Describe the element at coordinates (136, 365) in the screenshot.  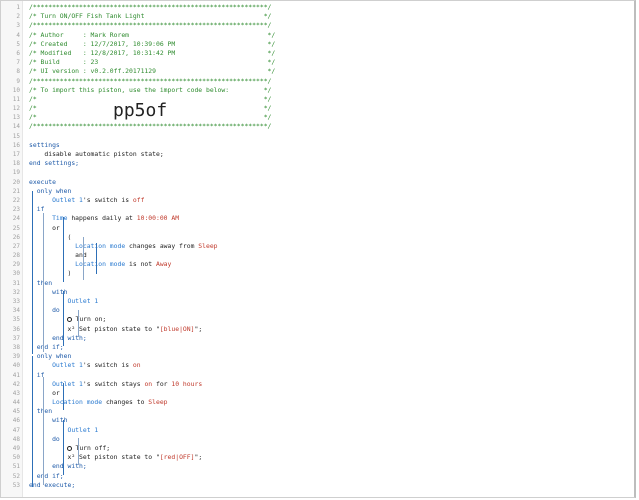
I see `code-token: on` at that location.